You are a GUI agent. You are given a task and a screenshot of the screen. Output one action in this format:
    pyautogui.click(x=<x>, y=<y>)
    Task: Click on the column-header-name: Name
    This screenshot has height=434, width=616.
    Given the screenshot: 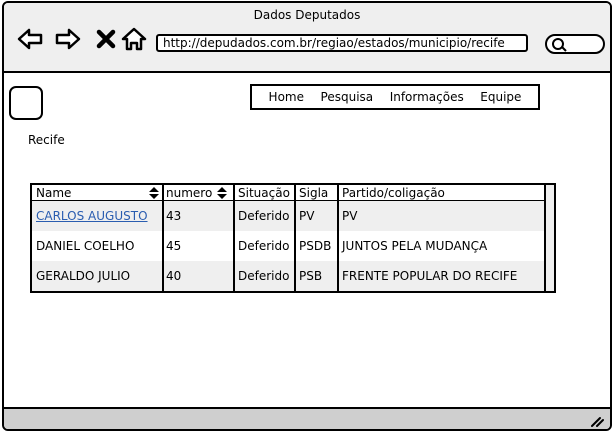 What is the action you would take?
    pyautogui.click(x=97, y=193)
    